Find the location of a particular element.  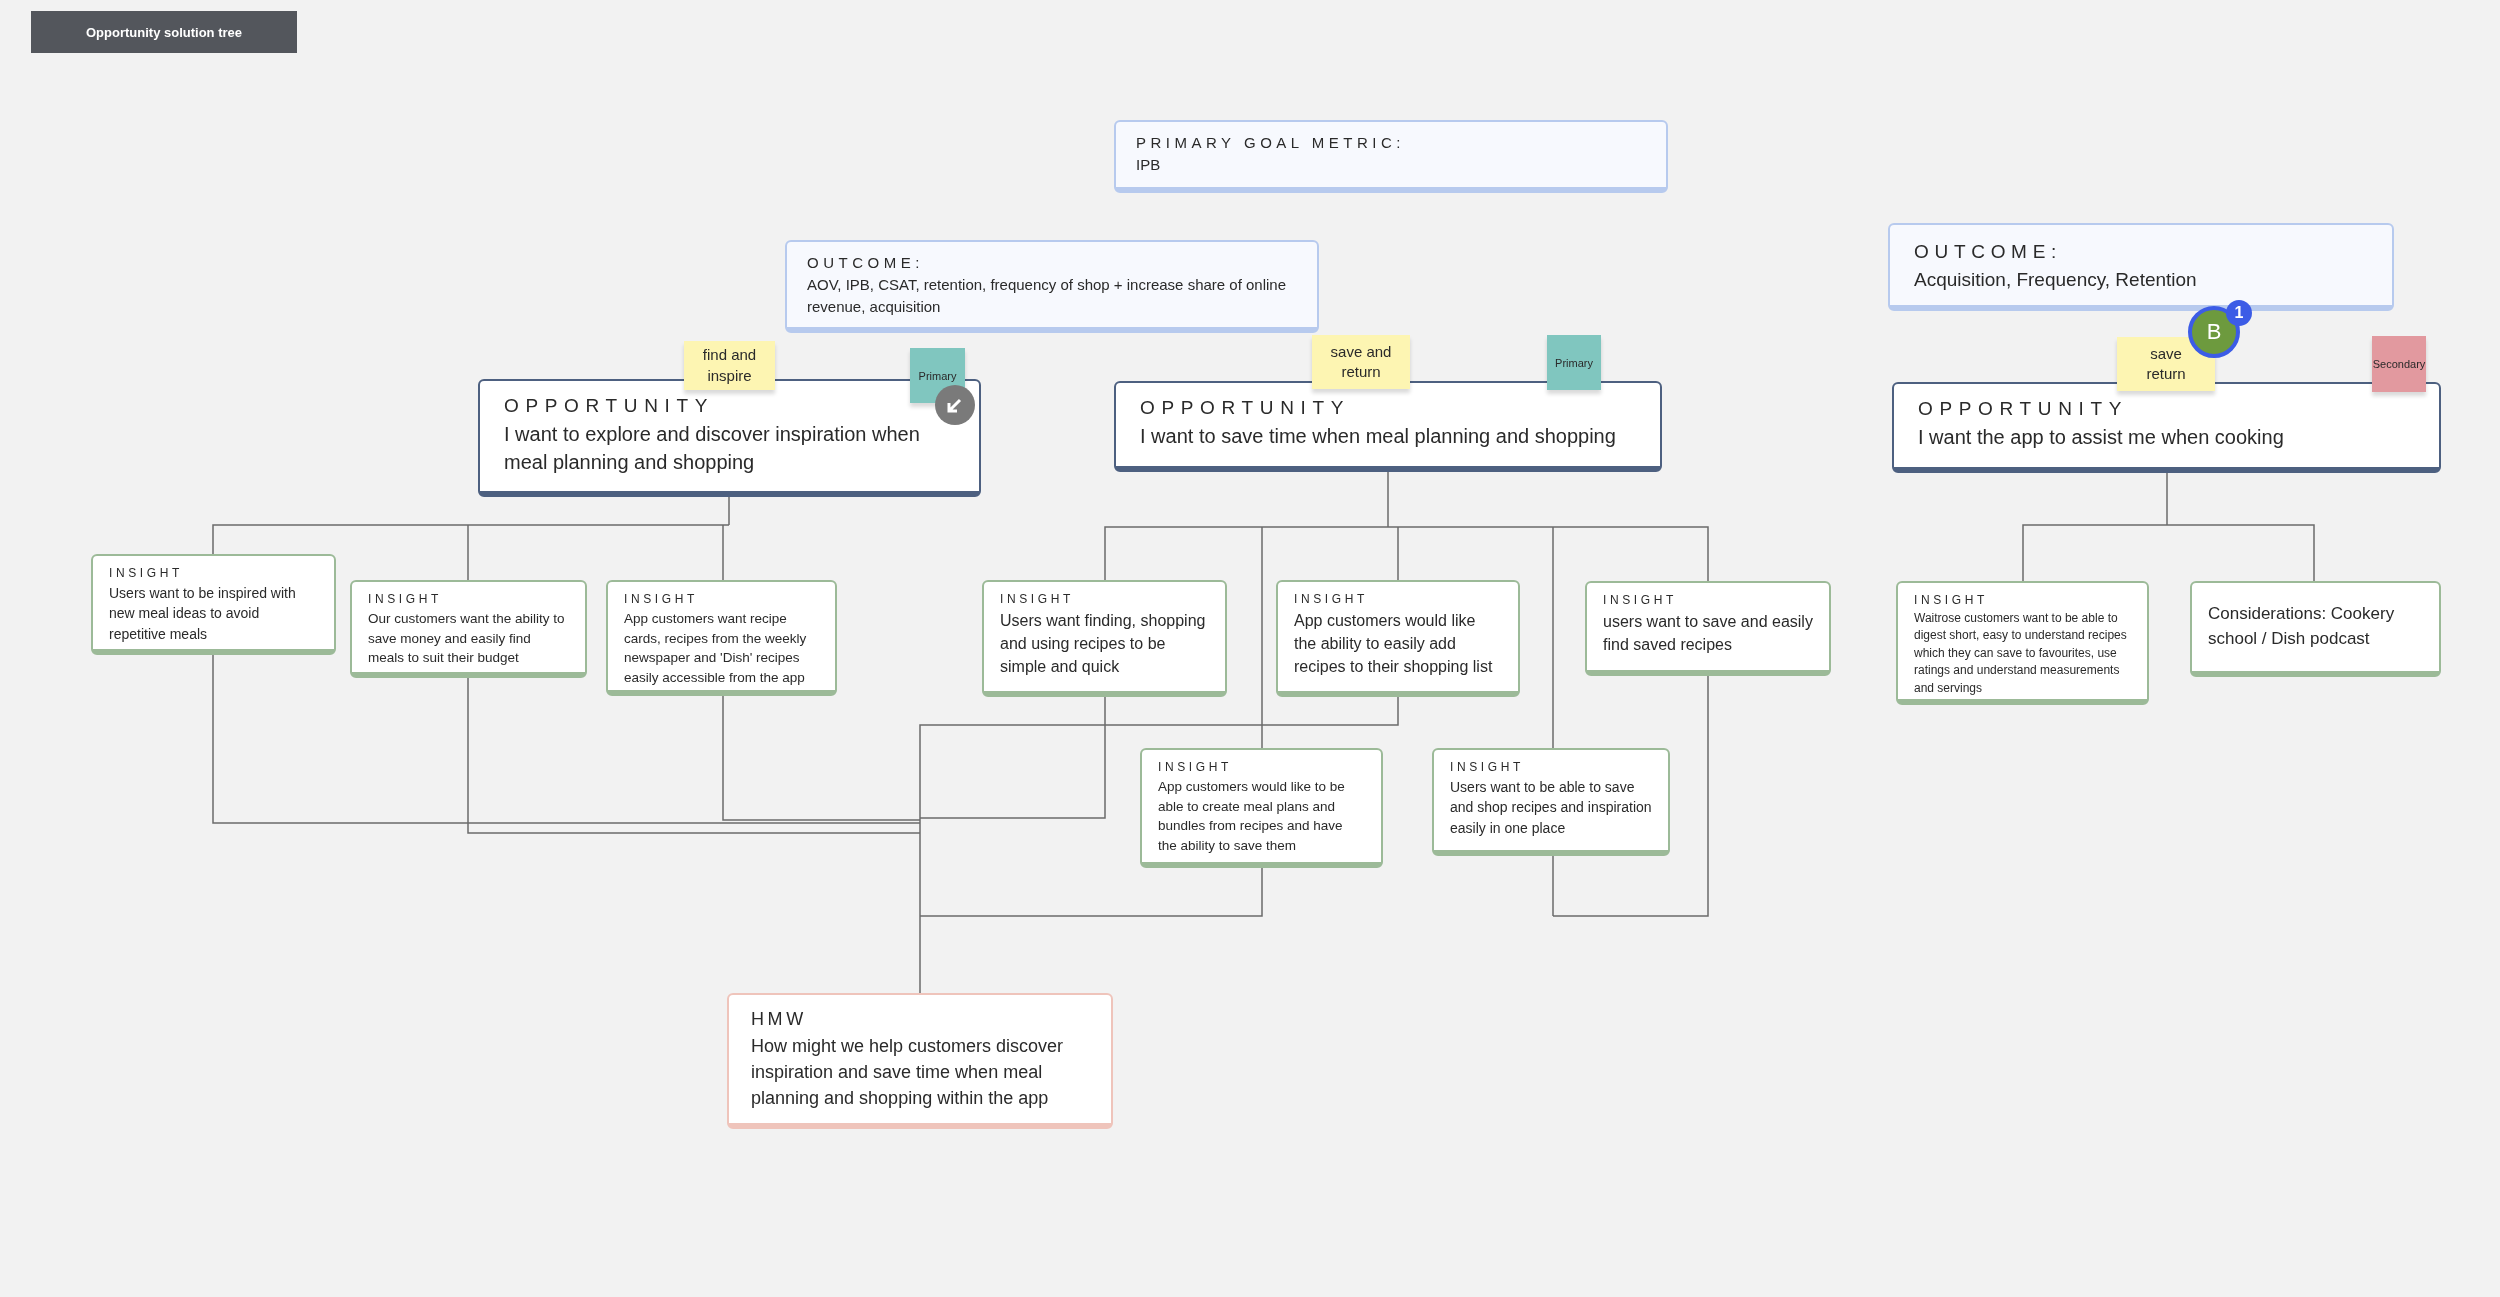

card-text: How might we help customers discover inspiration and save time when meal planning and shopping within the app is located at coordinates (908, 1073).